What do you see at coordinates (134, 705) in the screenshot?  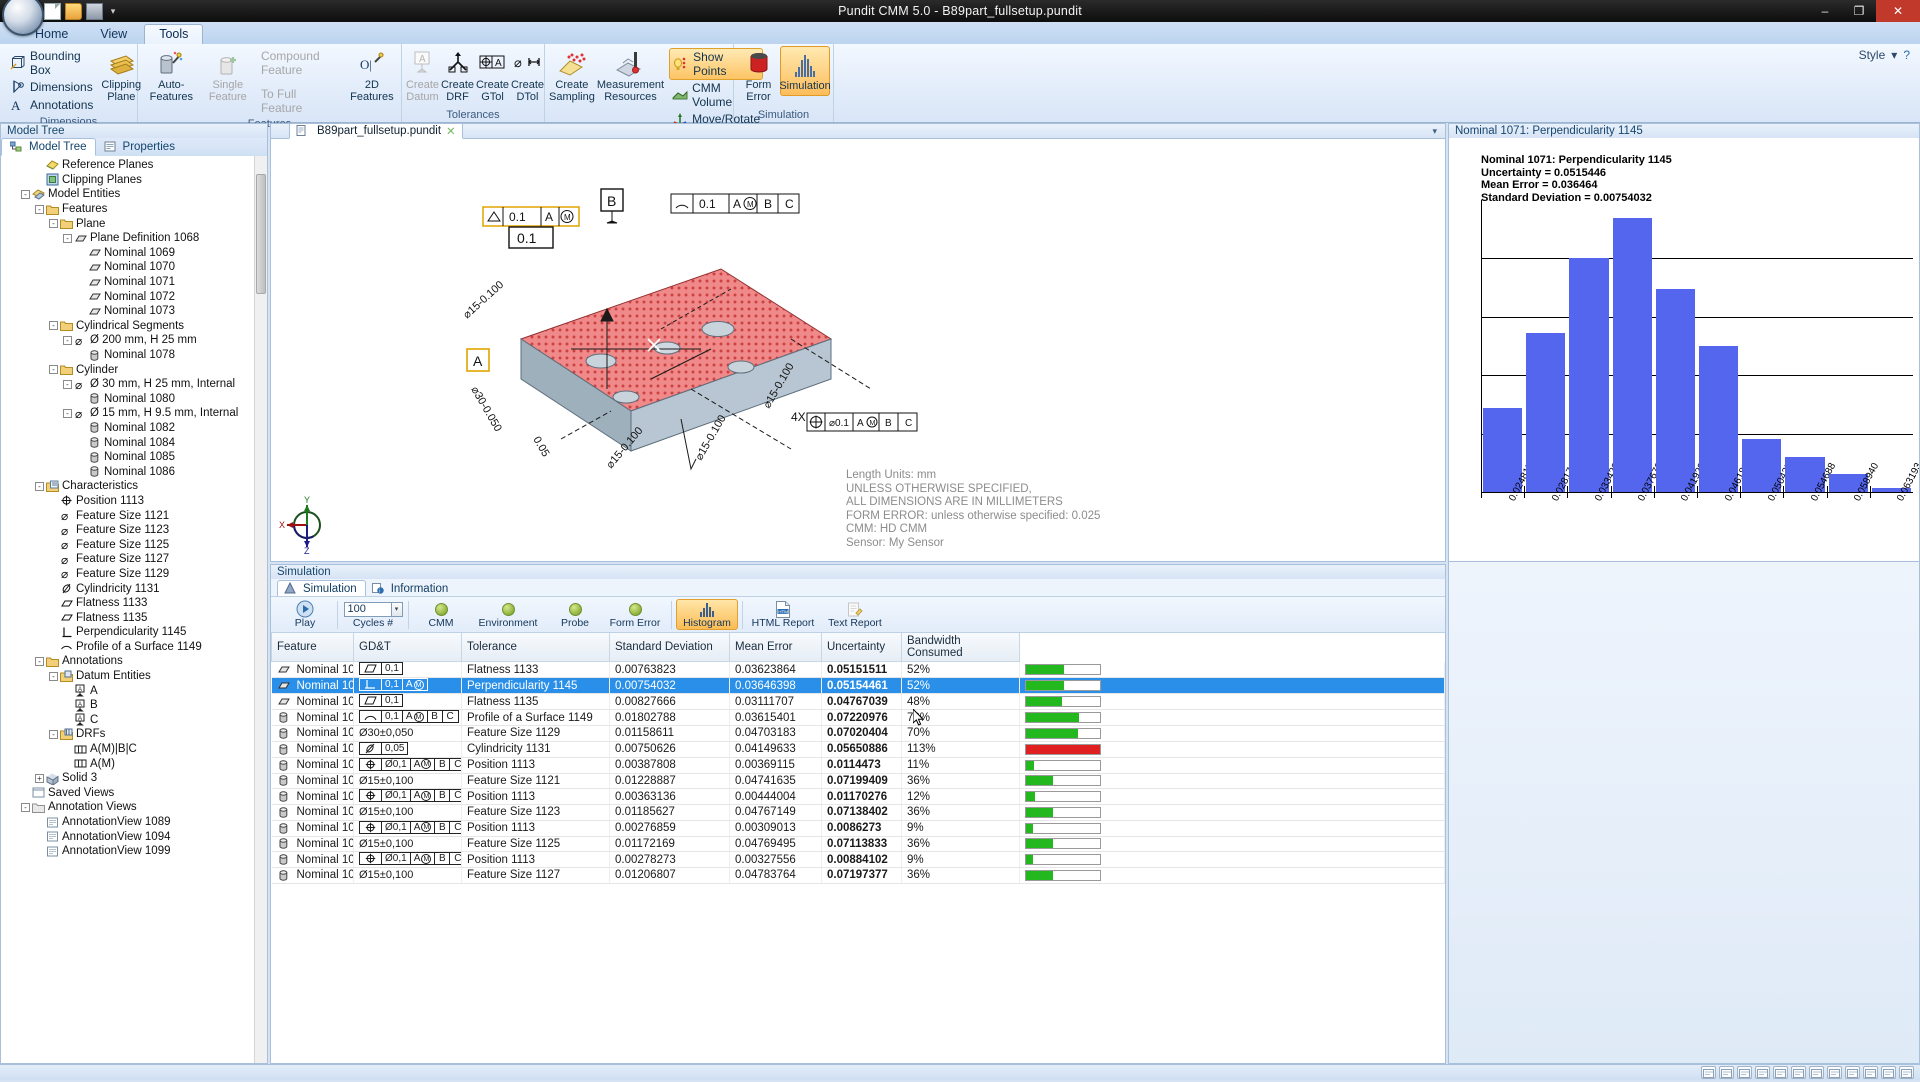 I see `tree-item-b: AB` at bounding box center [134, 705].